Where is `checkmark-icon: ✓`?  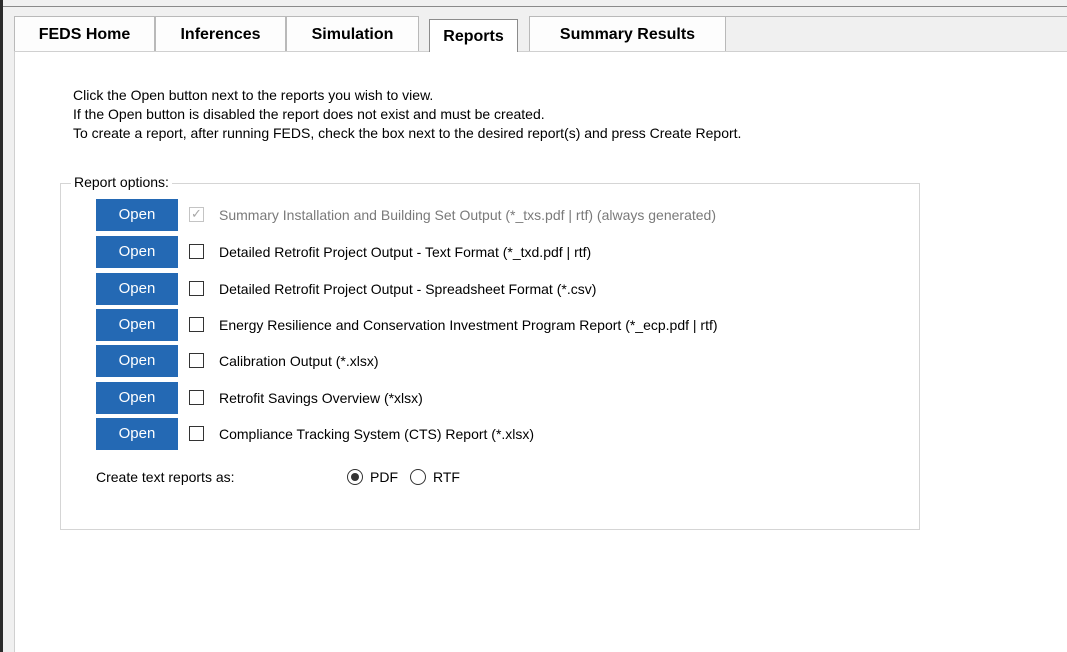 checkmark-icon: ✓ is located at coordinates (196, 213).